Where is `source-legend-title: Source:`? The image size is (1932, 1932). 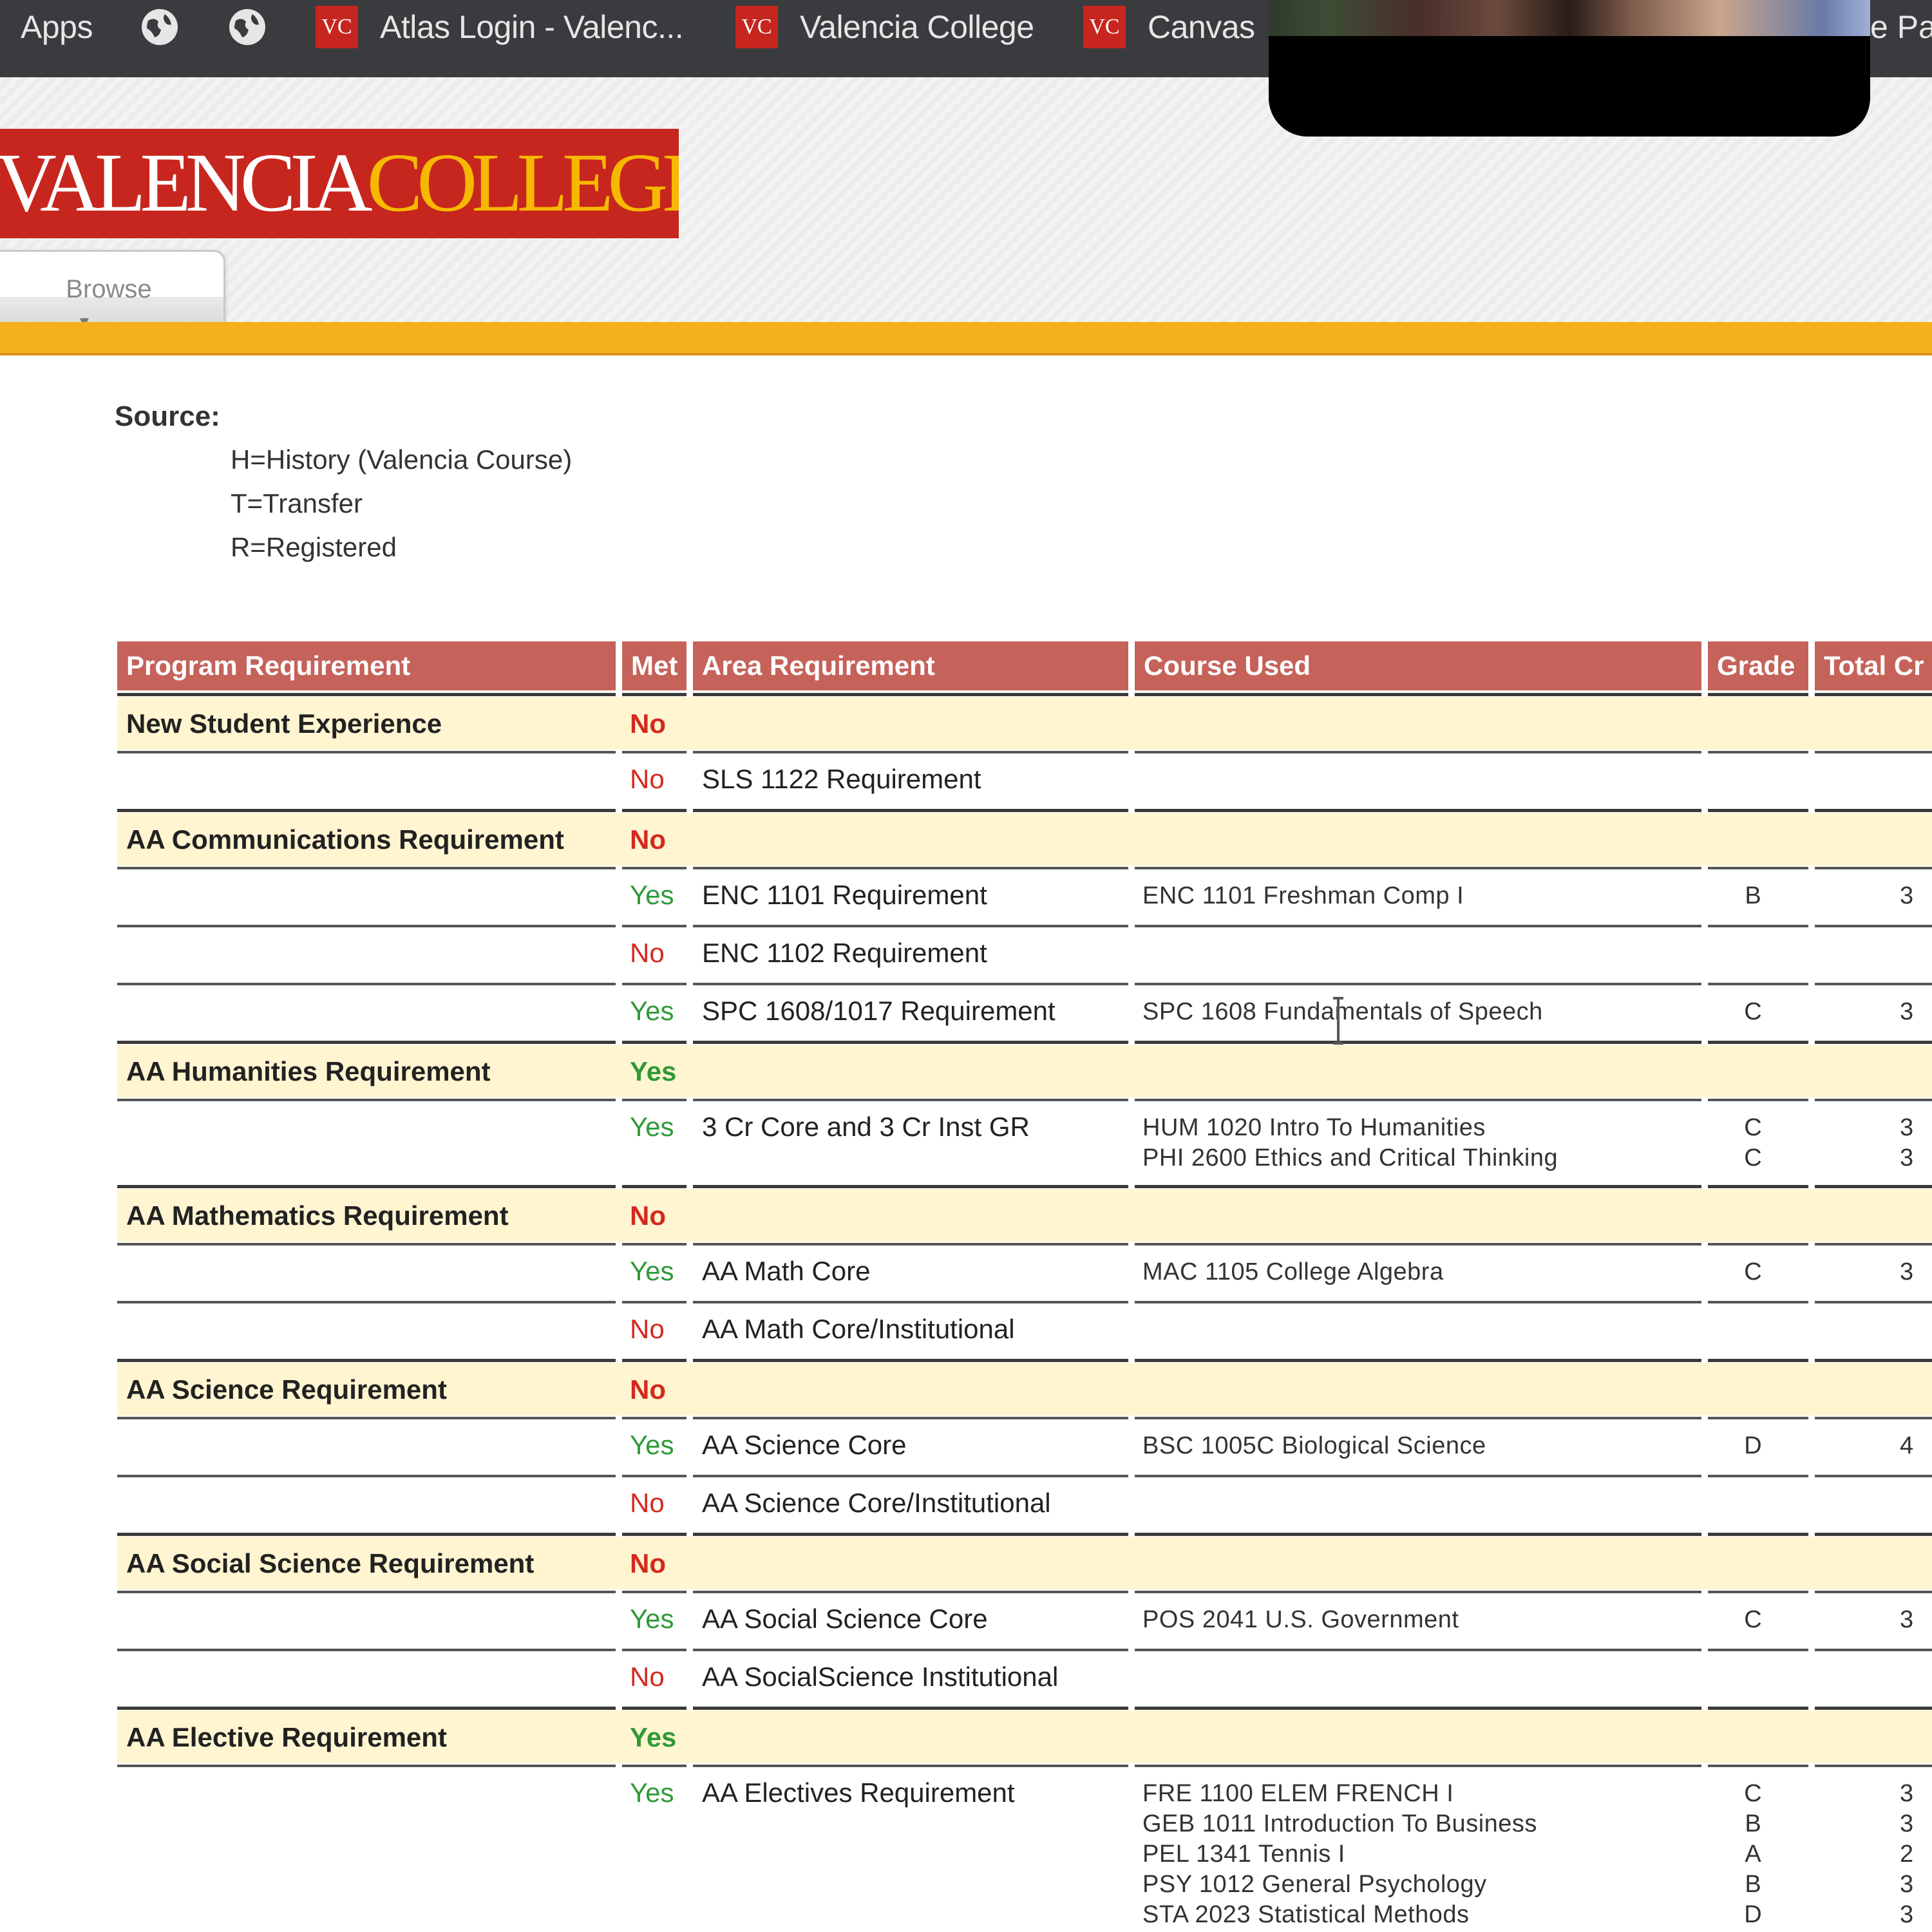 source-legend-title: Source: is located at coordinates (167, 416).